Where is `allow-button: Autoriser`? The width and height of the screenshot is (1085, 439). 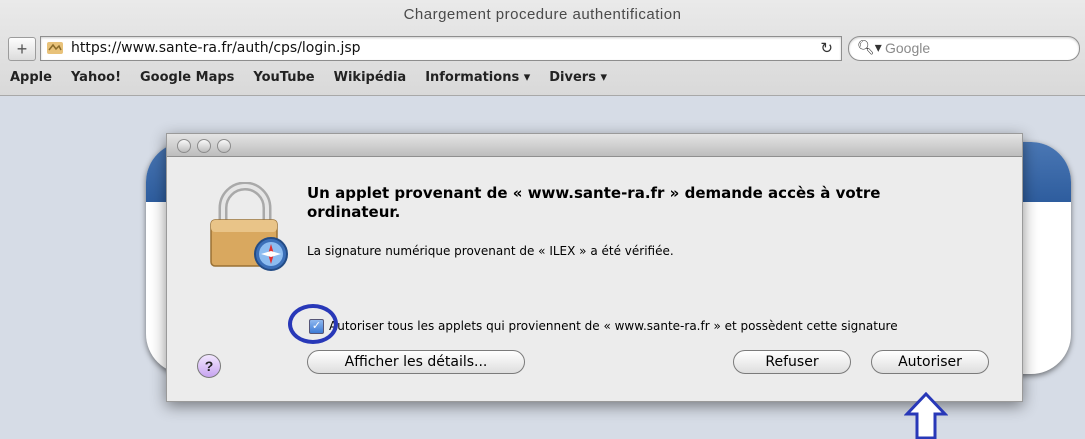
allow-button: Autoriser is located at coordinates (930, 362).